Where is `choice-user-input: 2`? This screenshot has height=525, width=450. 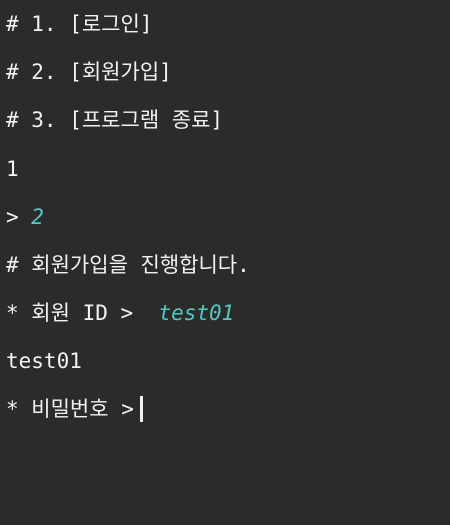 choice-user-input: 2 is located at coordinates (37, 217).